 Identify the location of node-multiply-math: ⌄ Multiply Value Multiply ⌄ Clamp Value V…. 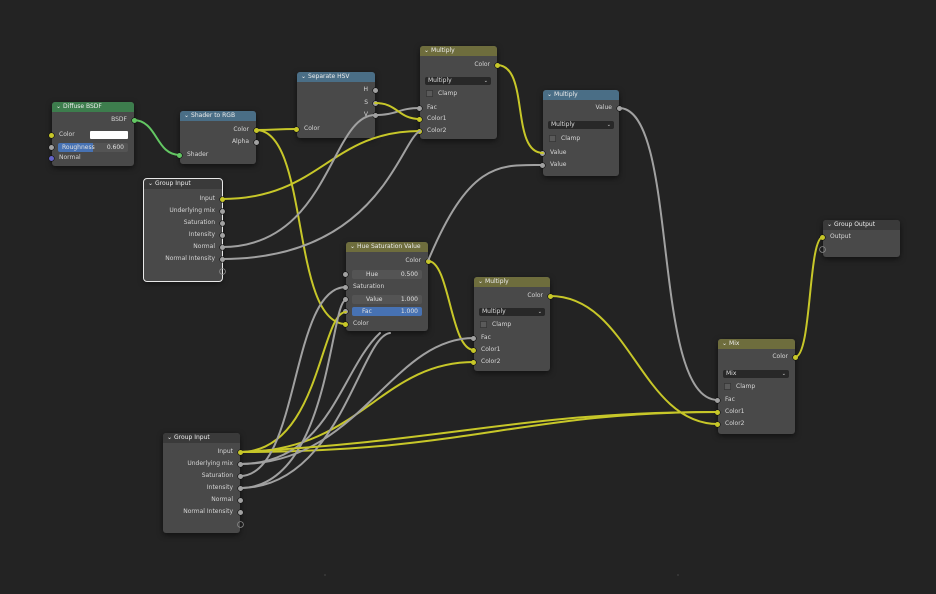
(581, 133).